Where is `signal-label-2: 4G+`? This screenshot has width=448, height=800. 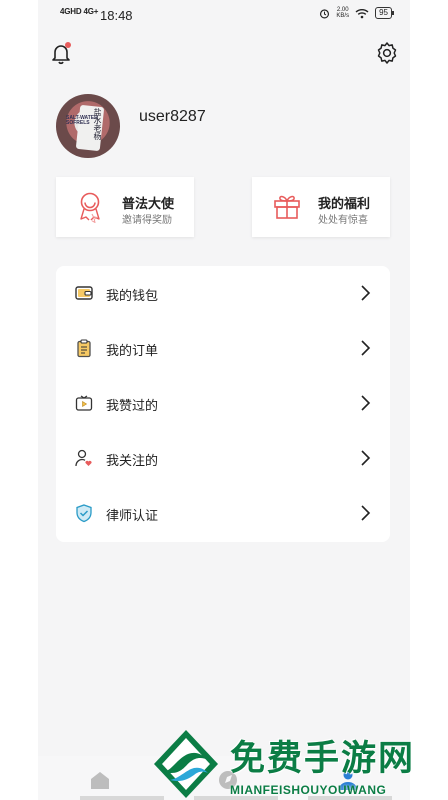 signal-label-2: 4G+ is located at coordinates (91, 11).